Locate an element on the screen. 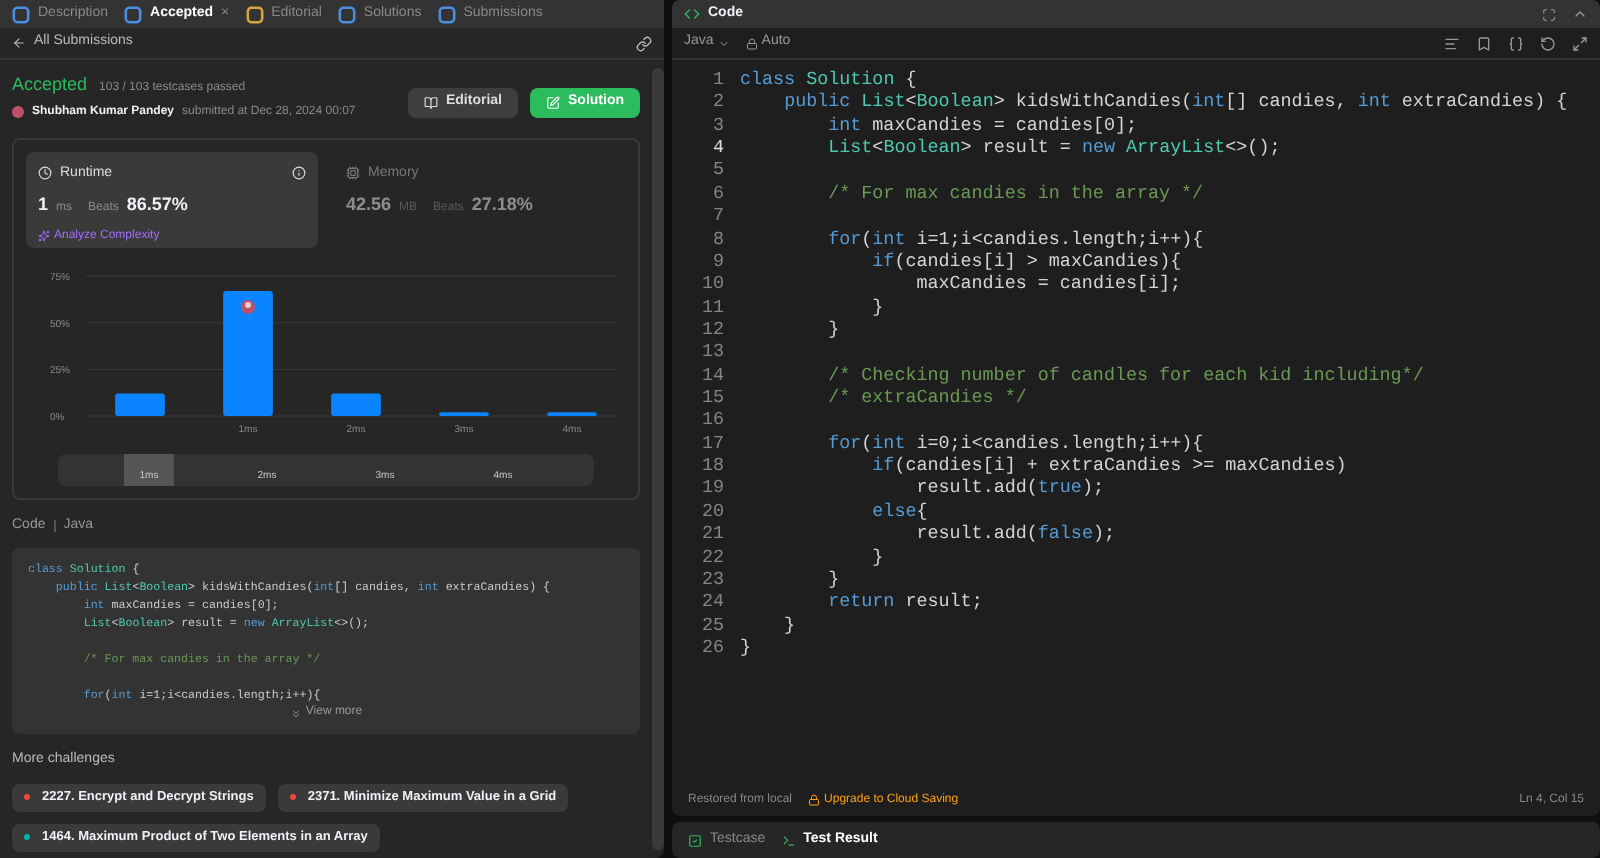 The width and height of the screenshot is (1600, 858). beats-value: 86.57% is located at coordinates (157, 205).